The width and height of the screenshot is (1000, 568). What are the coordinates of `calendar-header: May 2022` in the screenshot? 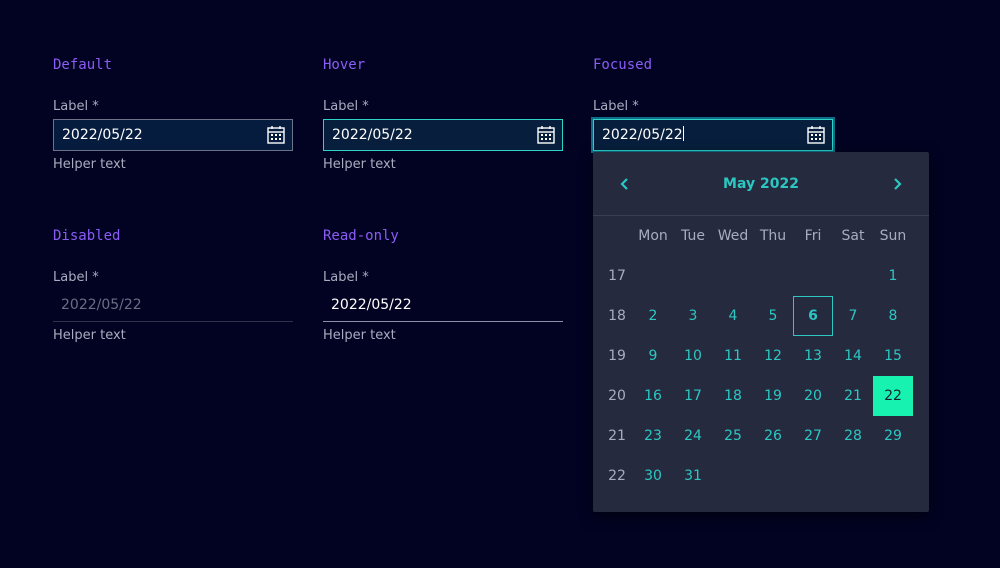 It's located at (761, 184).